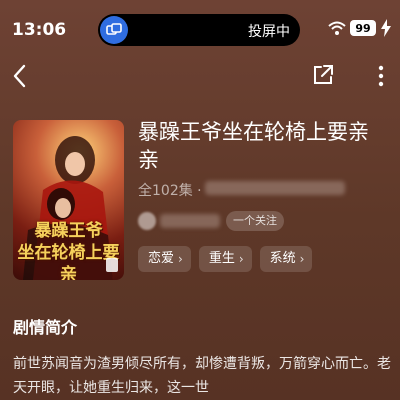  Describe the element at coordinates (39, 30) in the screenshot. I see `status-time: 13:06` at that location.